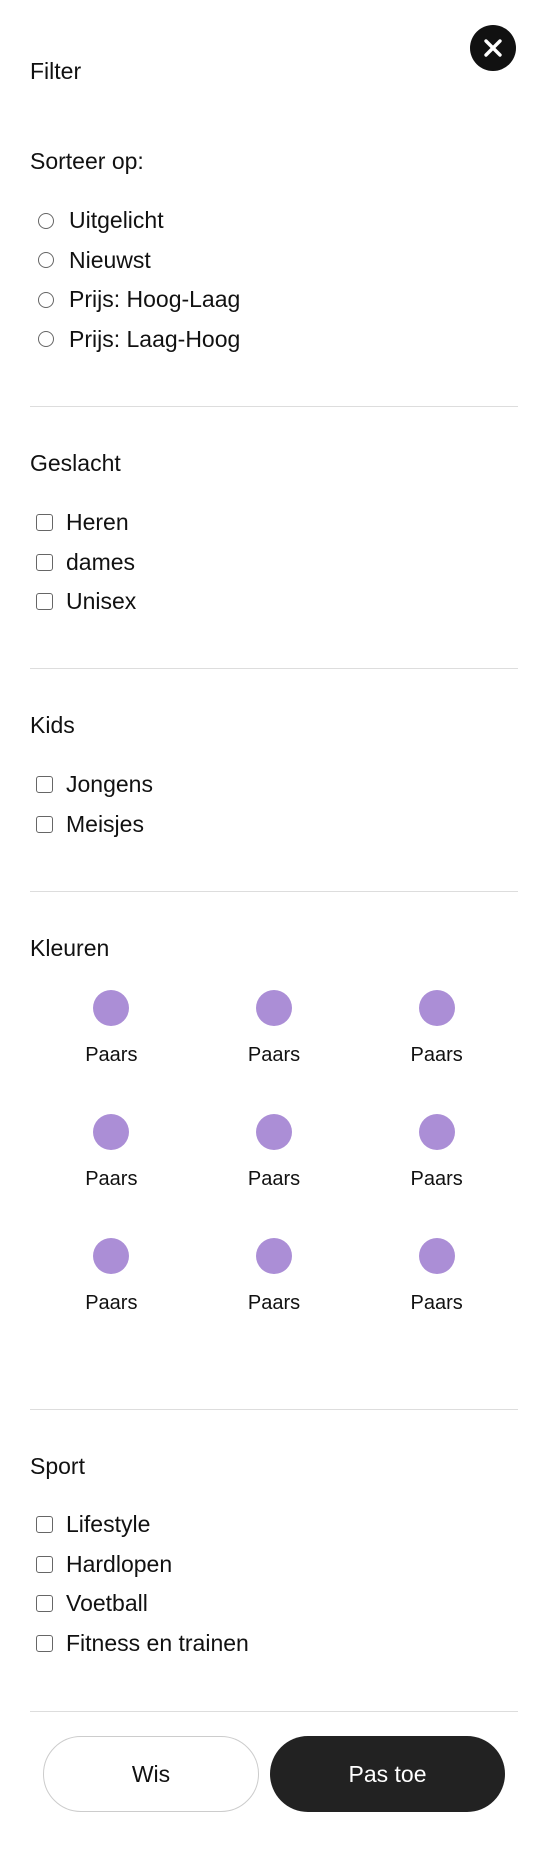 This screenshot has height=1853, width=548. I want to click on sort-option-uitgelicht: Uitgelicht, so click(138, 221).